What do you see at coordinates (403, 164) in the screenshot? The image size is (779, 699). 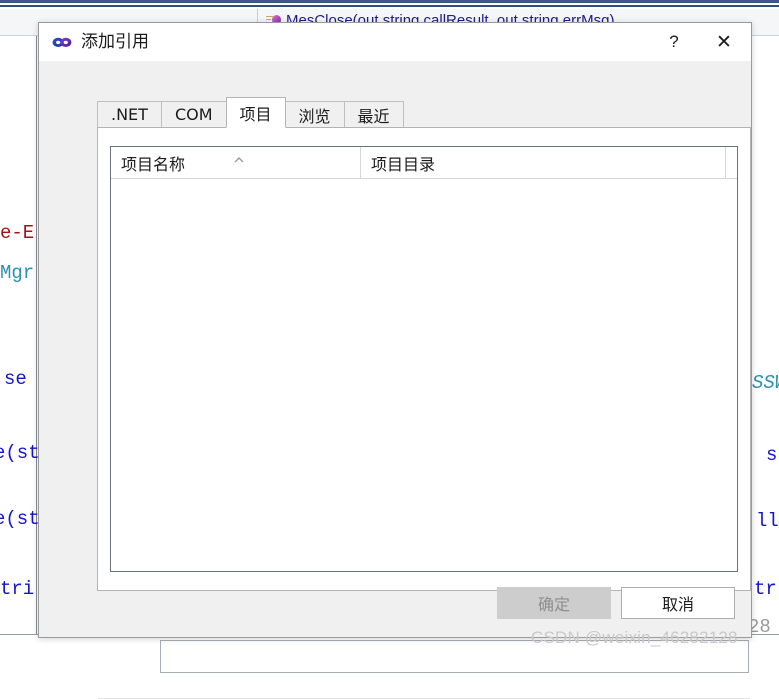 I see `column-header-project-directory-label: 项目目录` at bounding box center [403, 164].